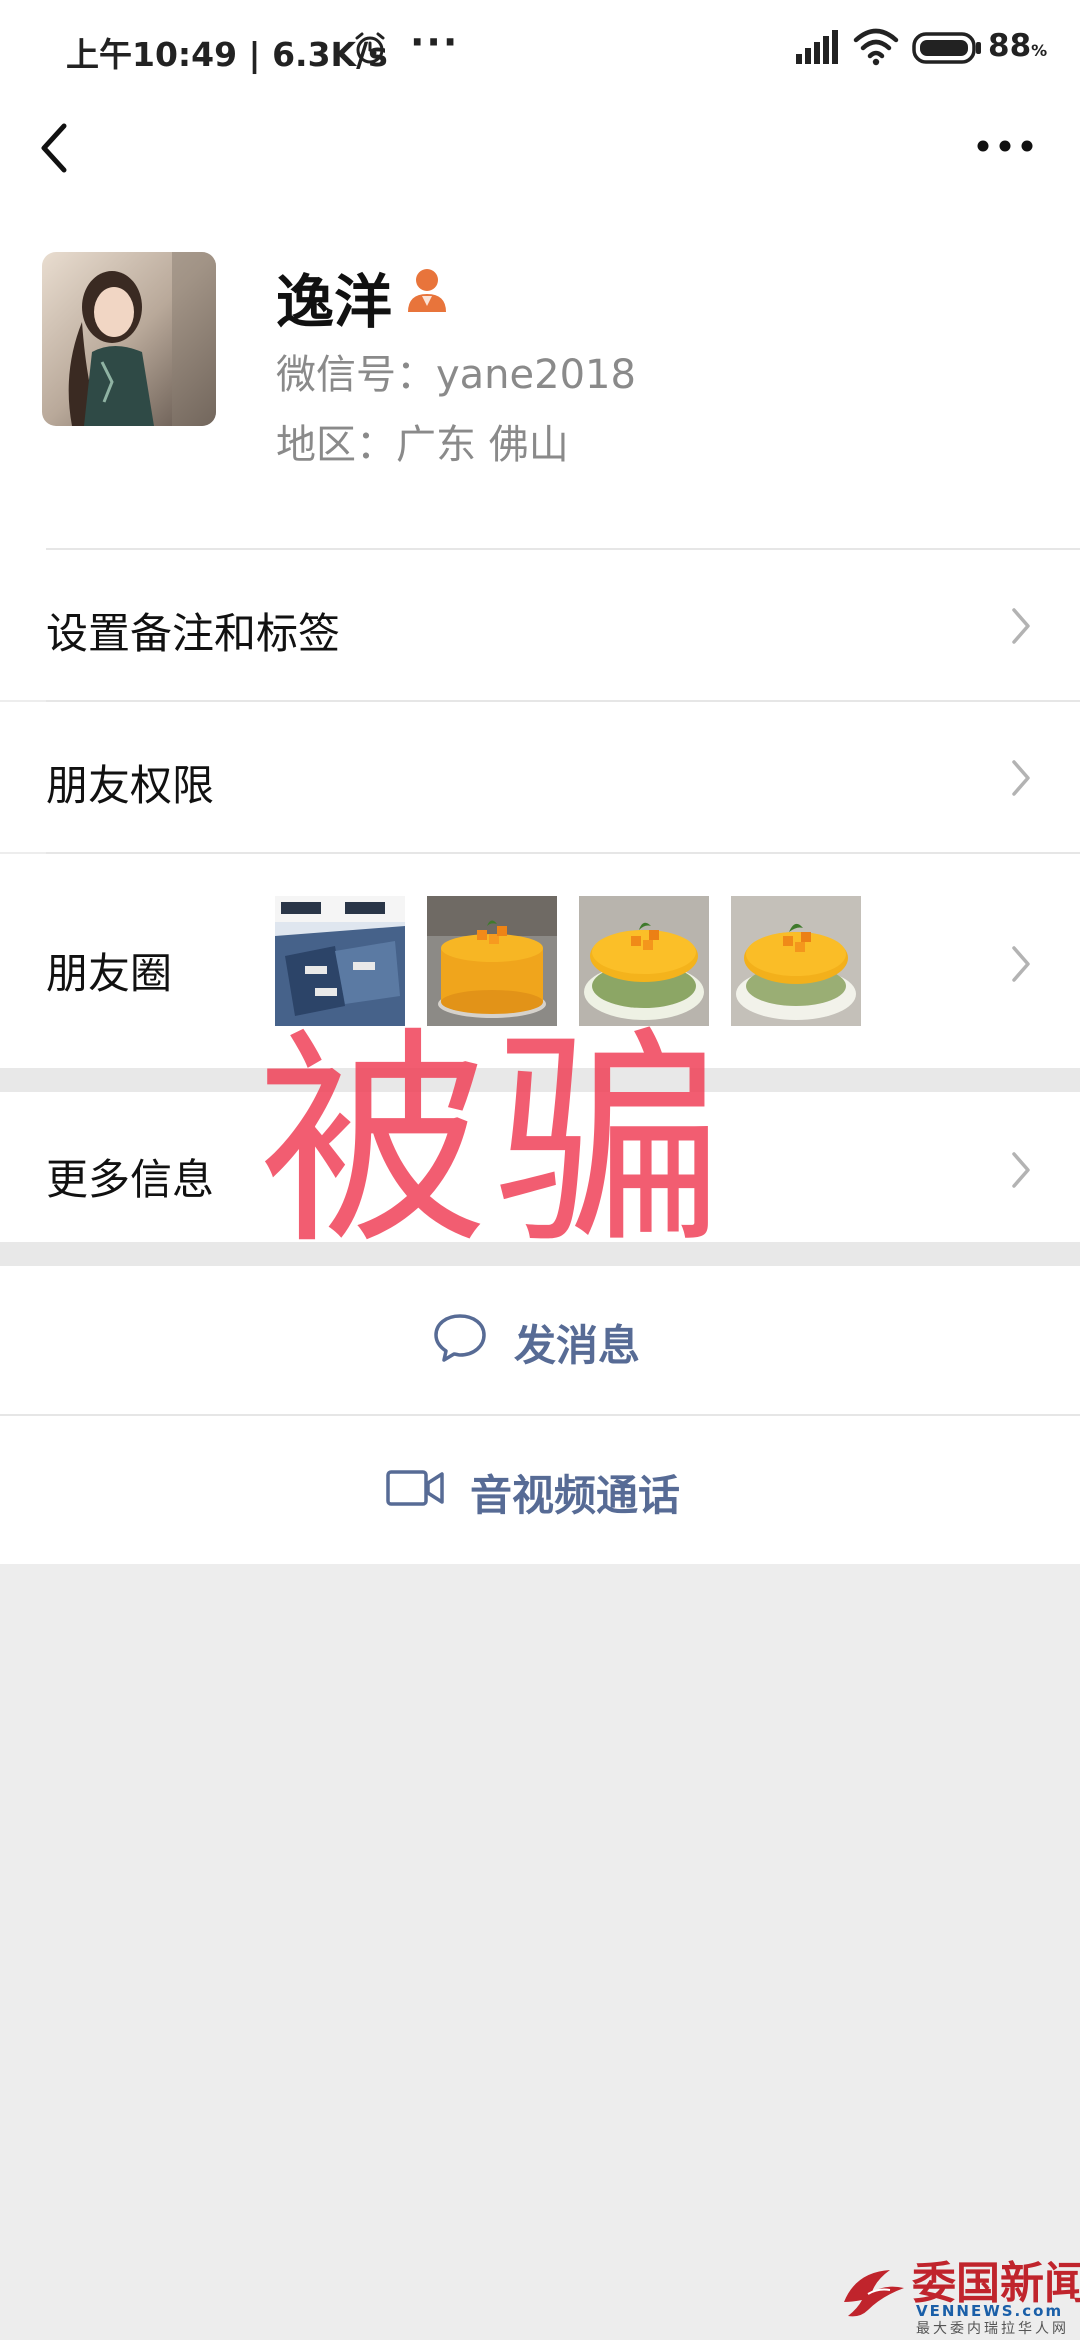 The height and width of the screenshot is (2340, 1080). What do you see at coordinates (427, 290) in the screenshot?
I see `person-icon` at bounding box center [427, 290].